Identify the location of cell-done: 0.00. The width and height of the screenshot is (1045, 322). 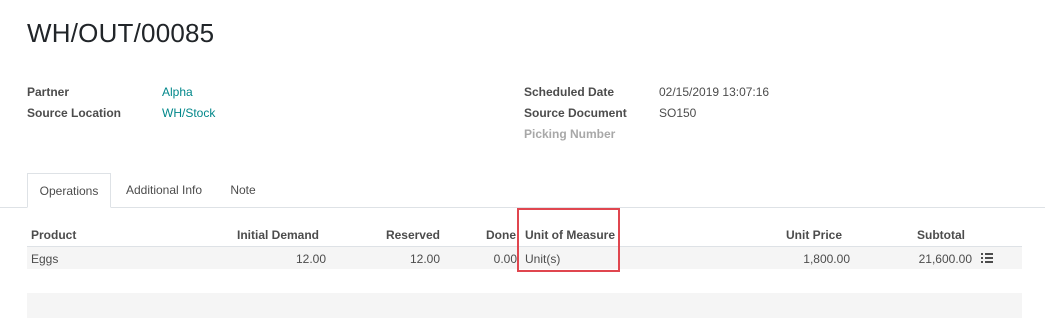
(488, 259).